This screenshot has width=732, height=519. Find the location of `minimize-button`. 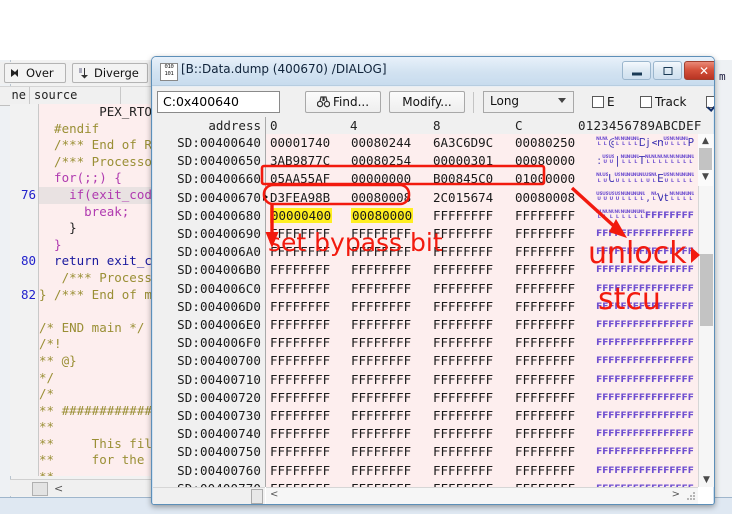

minimize-button is located at coordinates (636, 70).